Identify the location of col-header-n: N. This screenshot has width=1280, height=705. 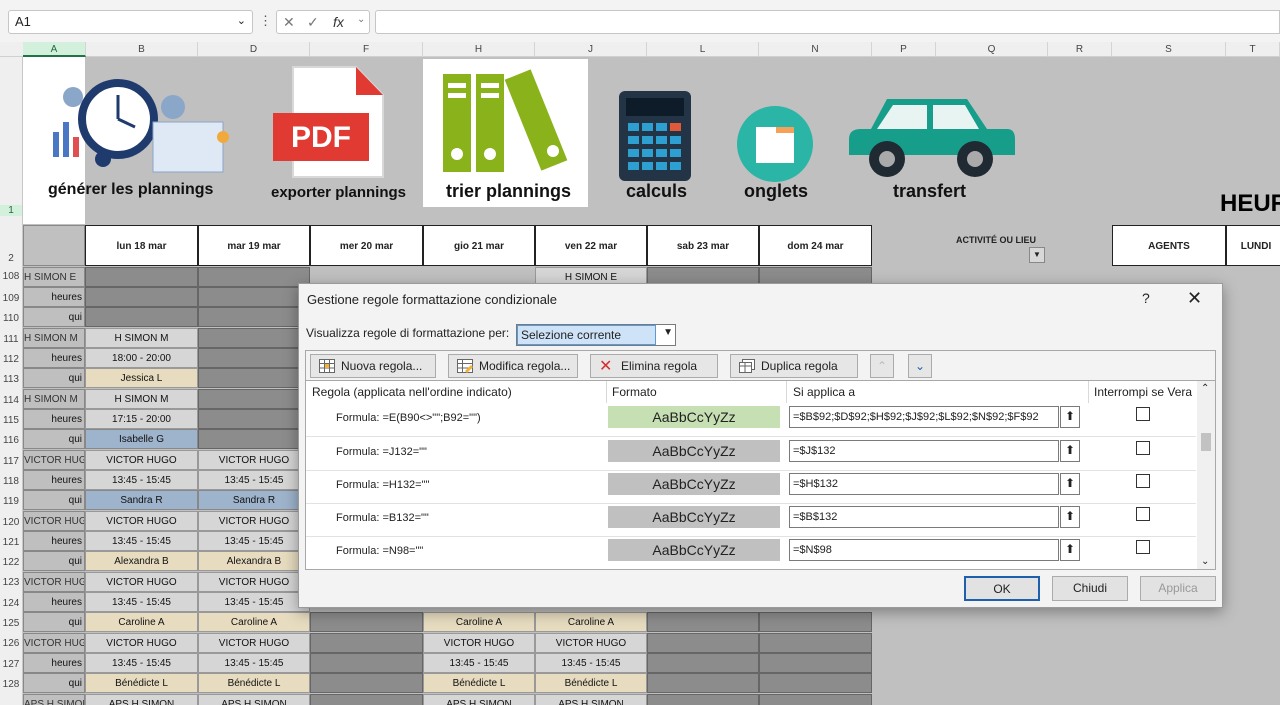
(815, 49).